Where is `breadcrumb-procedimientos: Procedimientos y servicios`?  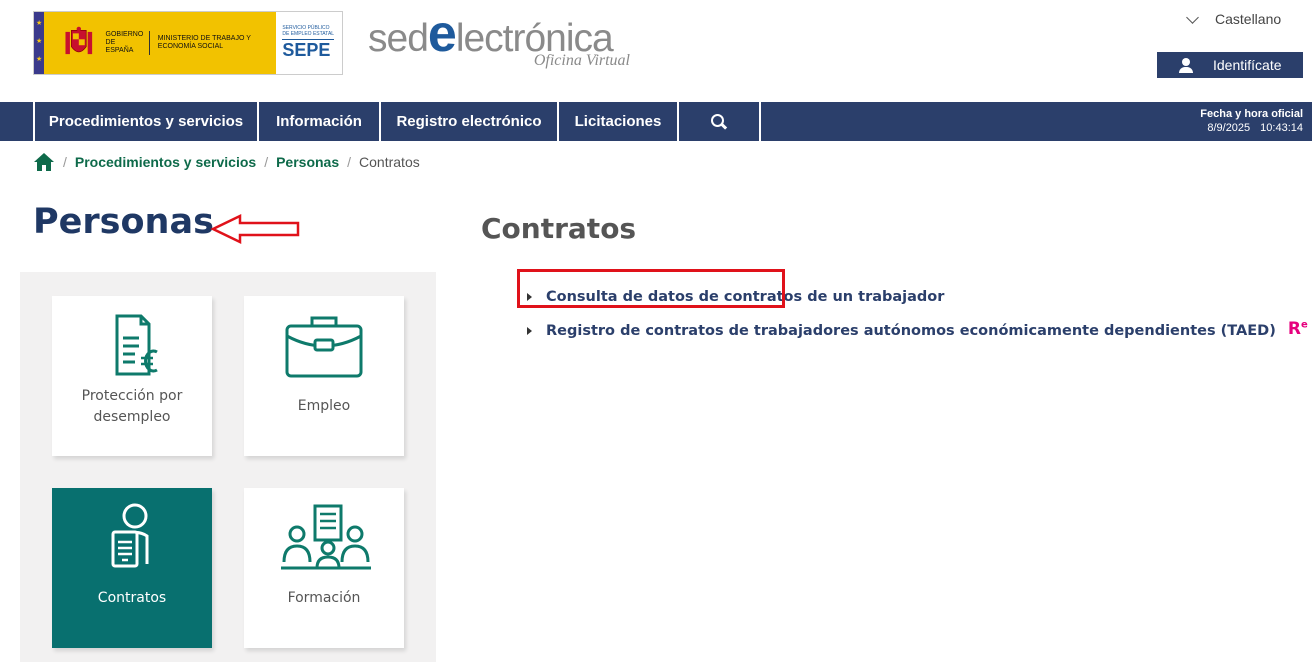
breadcrumb-procedimientos: Procedimientos y servicios is located at coordinates (165, 162).